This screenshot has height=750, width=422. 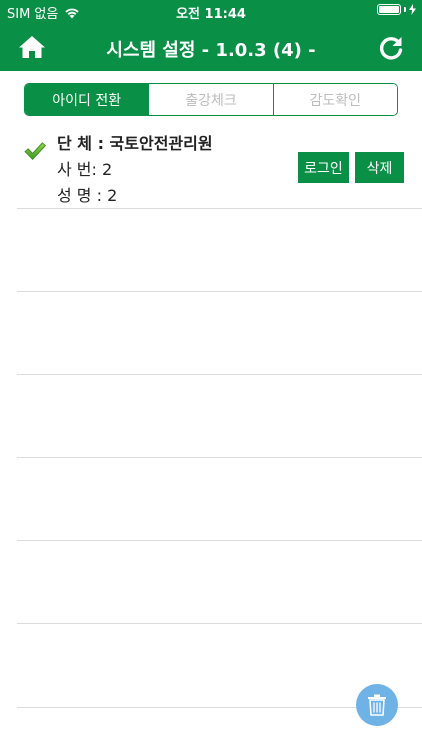 I want to click on tab-attendance-check: 출강체크, so click(x=210, y=99).